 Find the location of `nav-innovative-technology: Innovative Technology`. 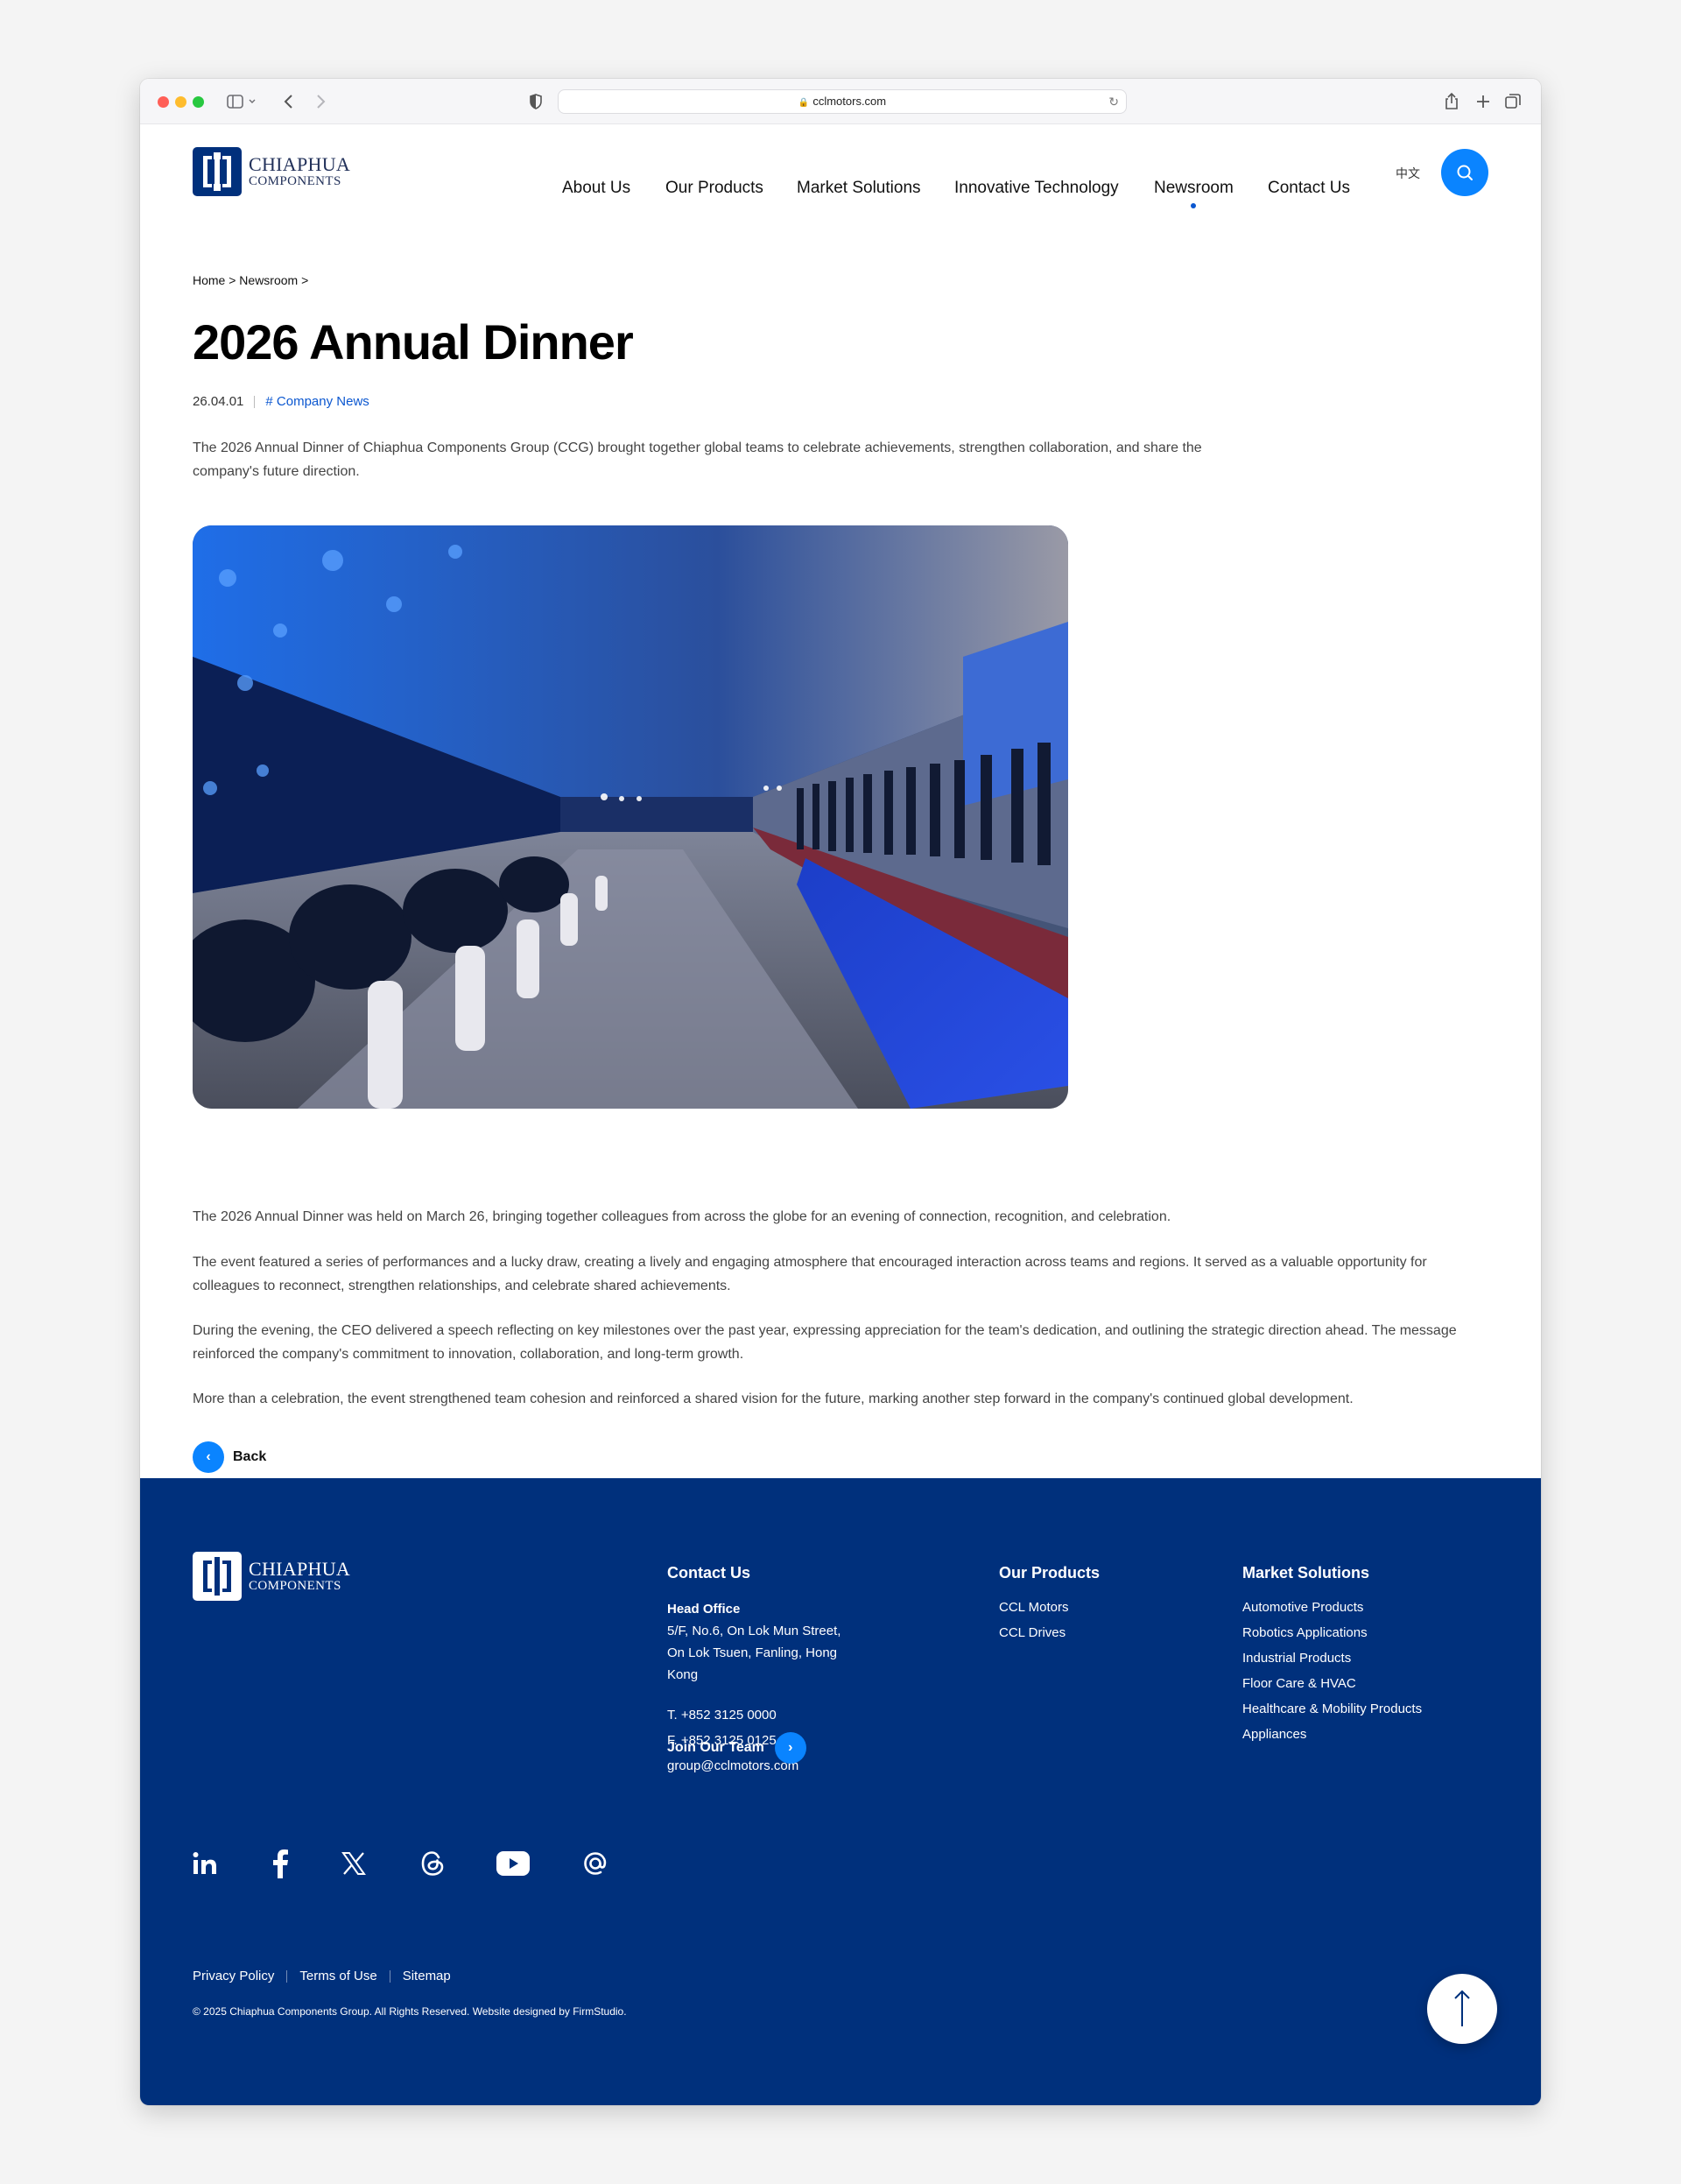

nav-innovative-technology: Innovative Technology is located at coordinates (1036, 188).